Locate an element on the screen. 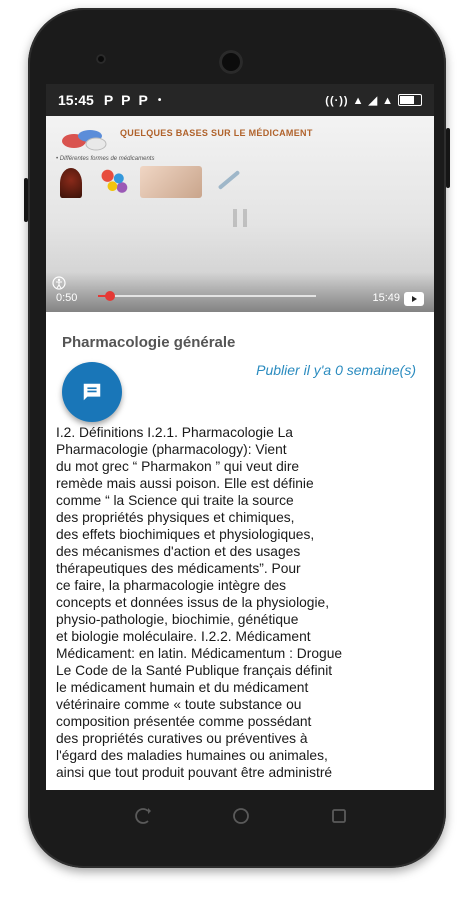 Image resolution: width=473 pixels, height=900 pixels. elapsed-time: 0:50 is located at coordinates (67, 298).